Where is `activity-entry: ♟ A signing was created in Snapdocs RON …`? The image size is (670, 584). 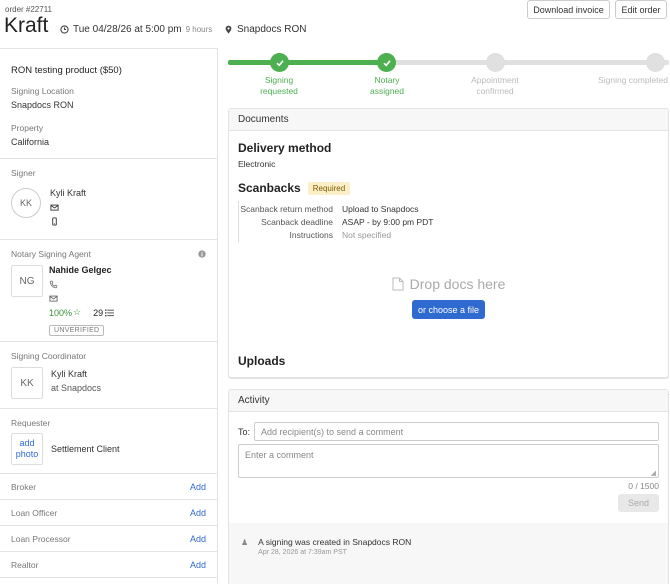 activity-entry: ♟ A signing was created in Snapdocs RON … is located at coordinates (448, 546).